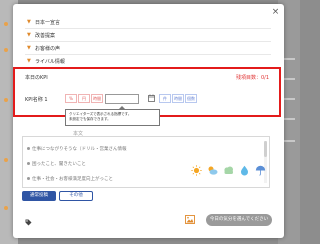 The image size is (320, 244). I want to click on prompt-line: 仕事につながりそうな（ドリル・営業さん情報, so click(77, 149).